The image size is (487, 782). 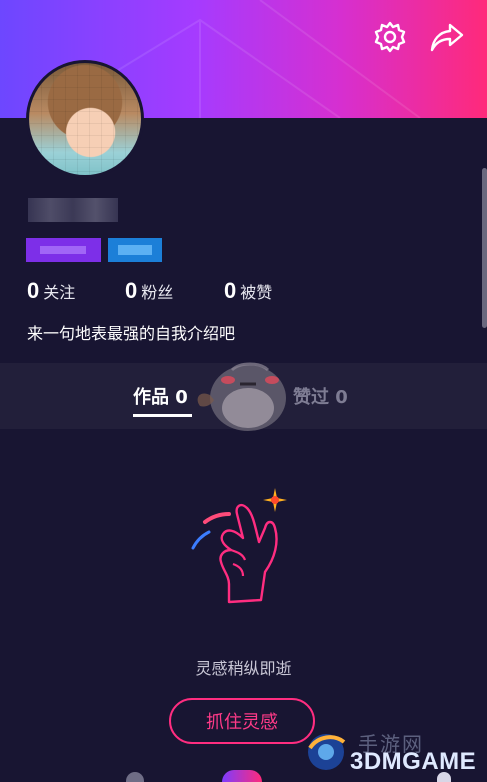 I want to click on profile-stats: 0 关注 0 粉丝 0 被赞, so click(x=243, y=292).